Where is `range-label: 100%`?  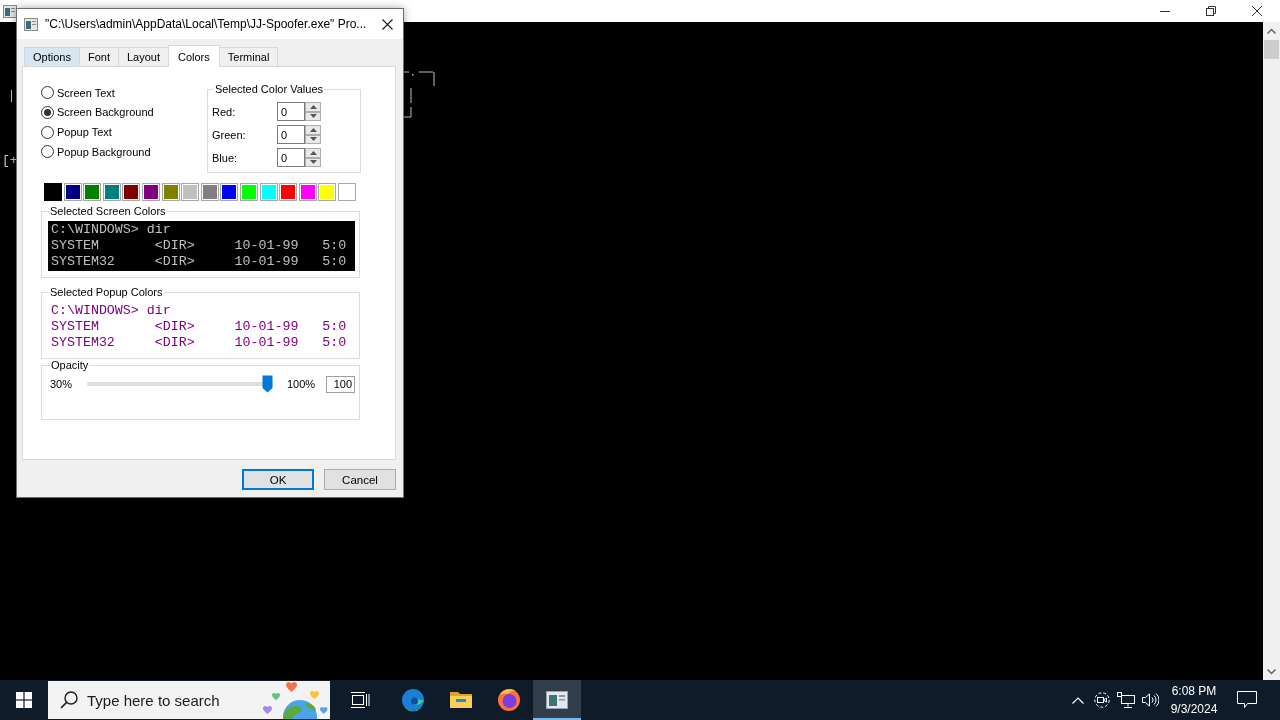
range-label: 100% is located at coordinates (300, 384).